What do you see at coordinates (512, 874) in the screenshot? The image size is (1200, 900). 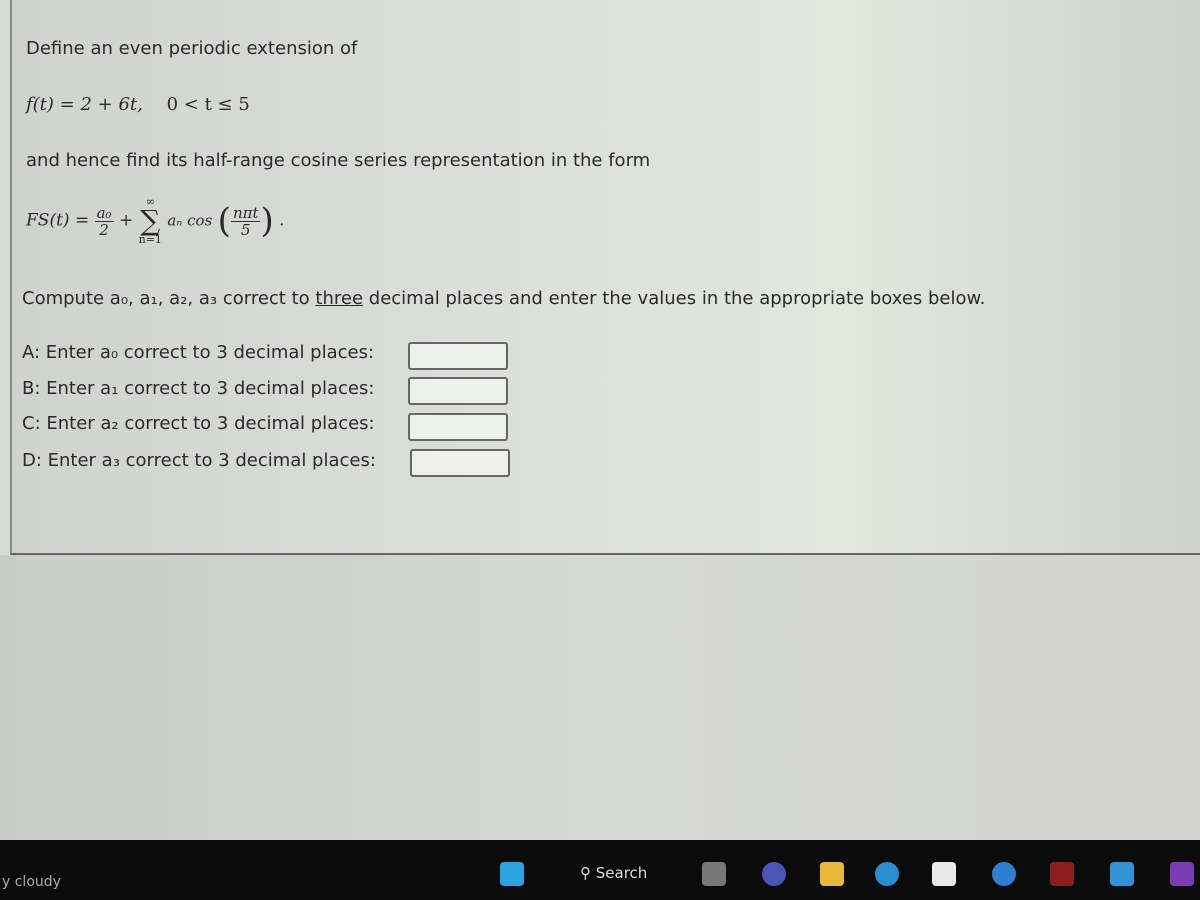 I see `windows-start-icon` at bounding box center [512, 874].